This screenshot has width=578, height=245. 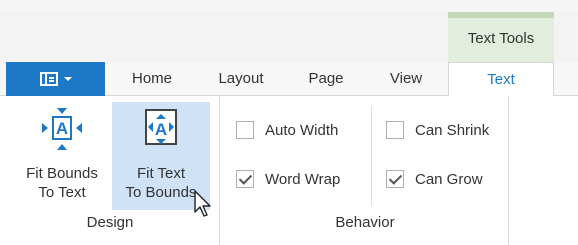 What do you see at coordinates (303, 179) in the screenshot?
I see `word-wrap-label: Word Wrap` at bounding box center [303, 179].